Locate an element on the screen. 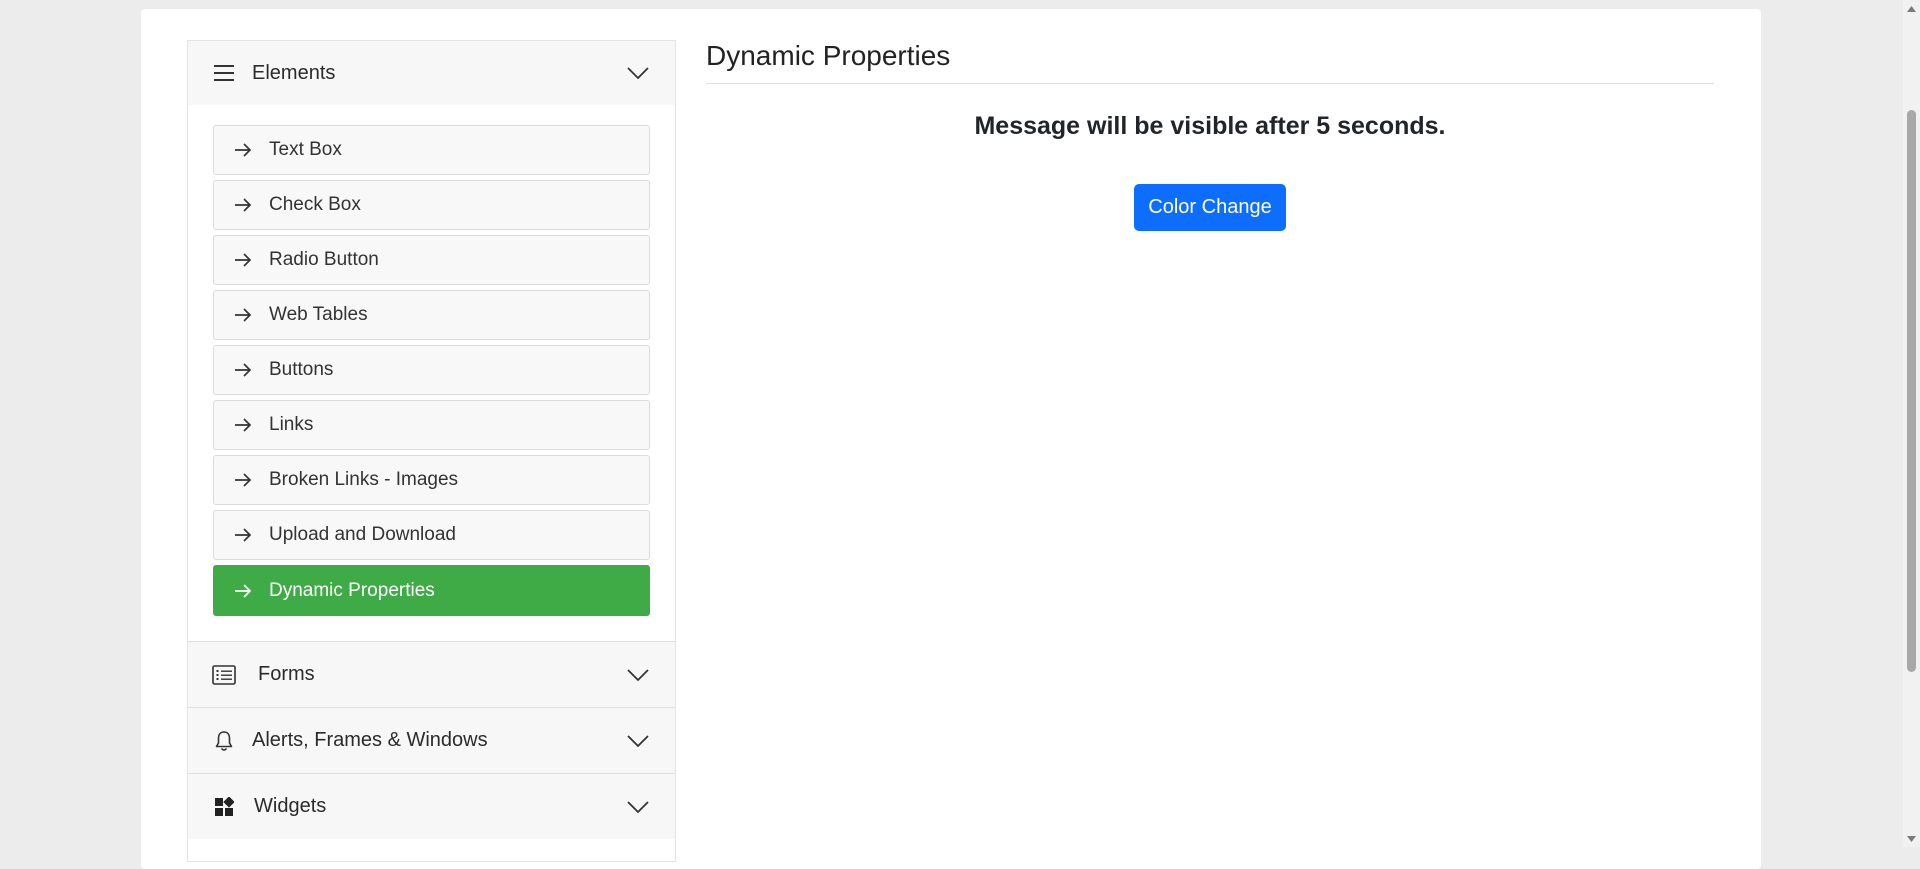 The height and width of the screenshot is (869, 1920). menu-item-label: Check Box is located at coordinates (315, 204).